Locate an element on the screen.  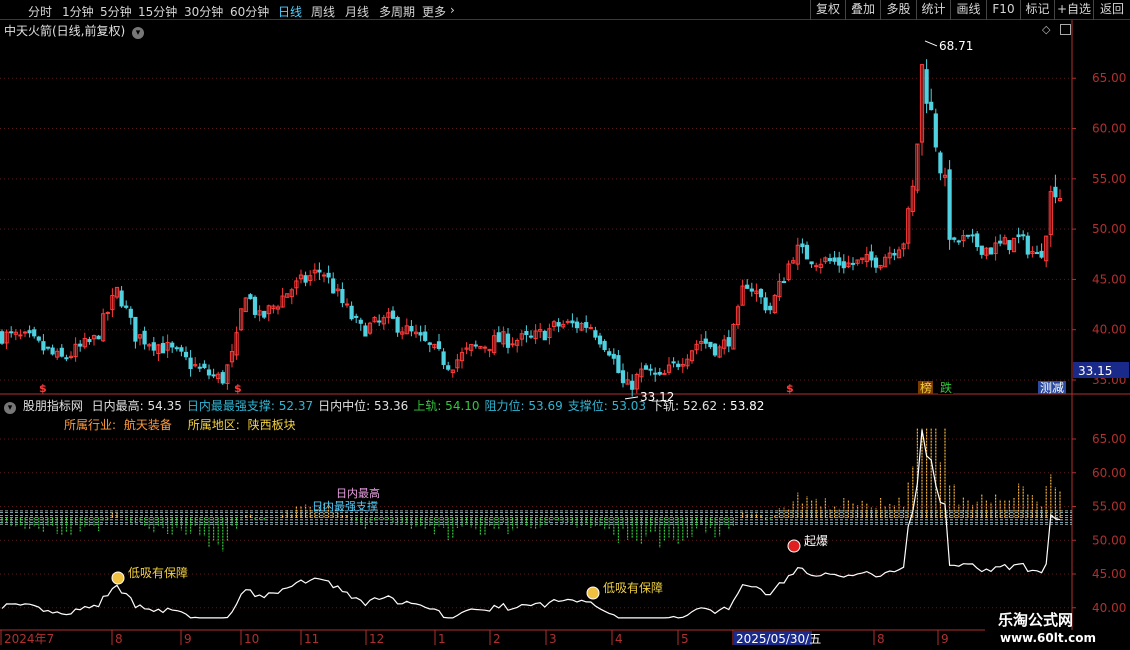
main-tick-label: 60.00 is located at coordinates (1109, 129).